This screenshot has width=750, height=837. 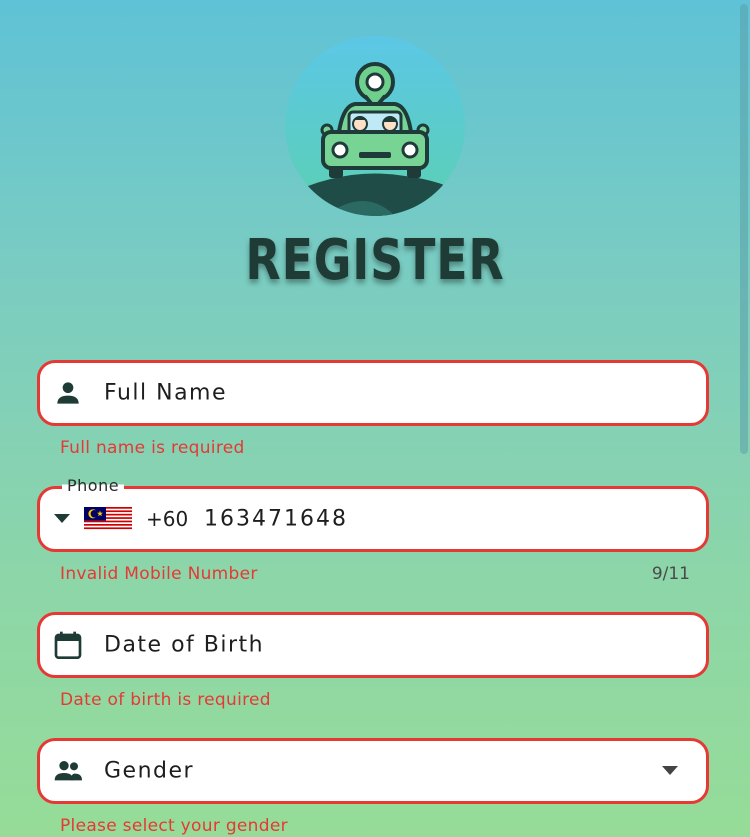 I want to click on gender-select: Gender, so click(x=373, y=771).